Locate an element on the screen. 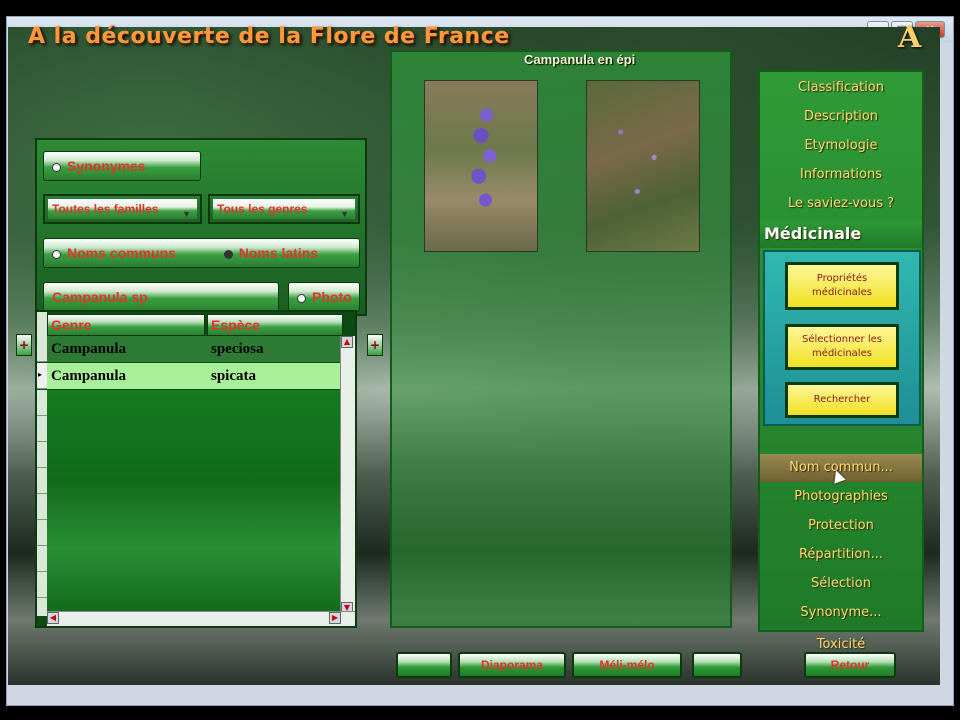  synonymes-button: Synonymes is located at coordinates (122, 166).